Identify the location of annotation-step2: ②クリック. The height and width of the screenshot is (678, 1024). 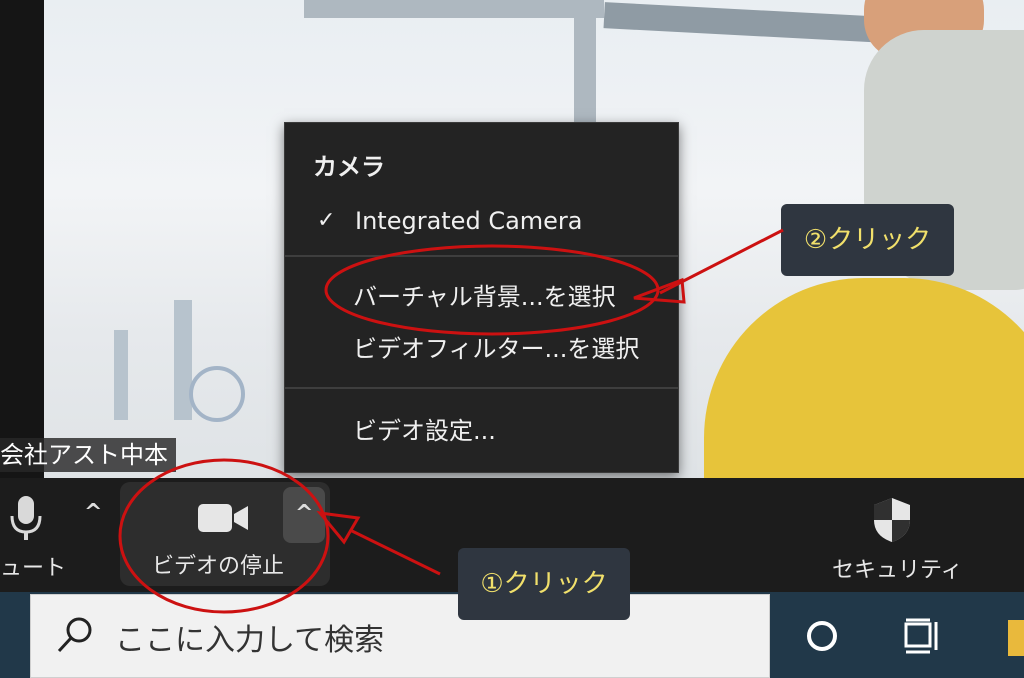
(867, 240).